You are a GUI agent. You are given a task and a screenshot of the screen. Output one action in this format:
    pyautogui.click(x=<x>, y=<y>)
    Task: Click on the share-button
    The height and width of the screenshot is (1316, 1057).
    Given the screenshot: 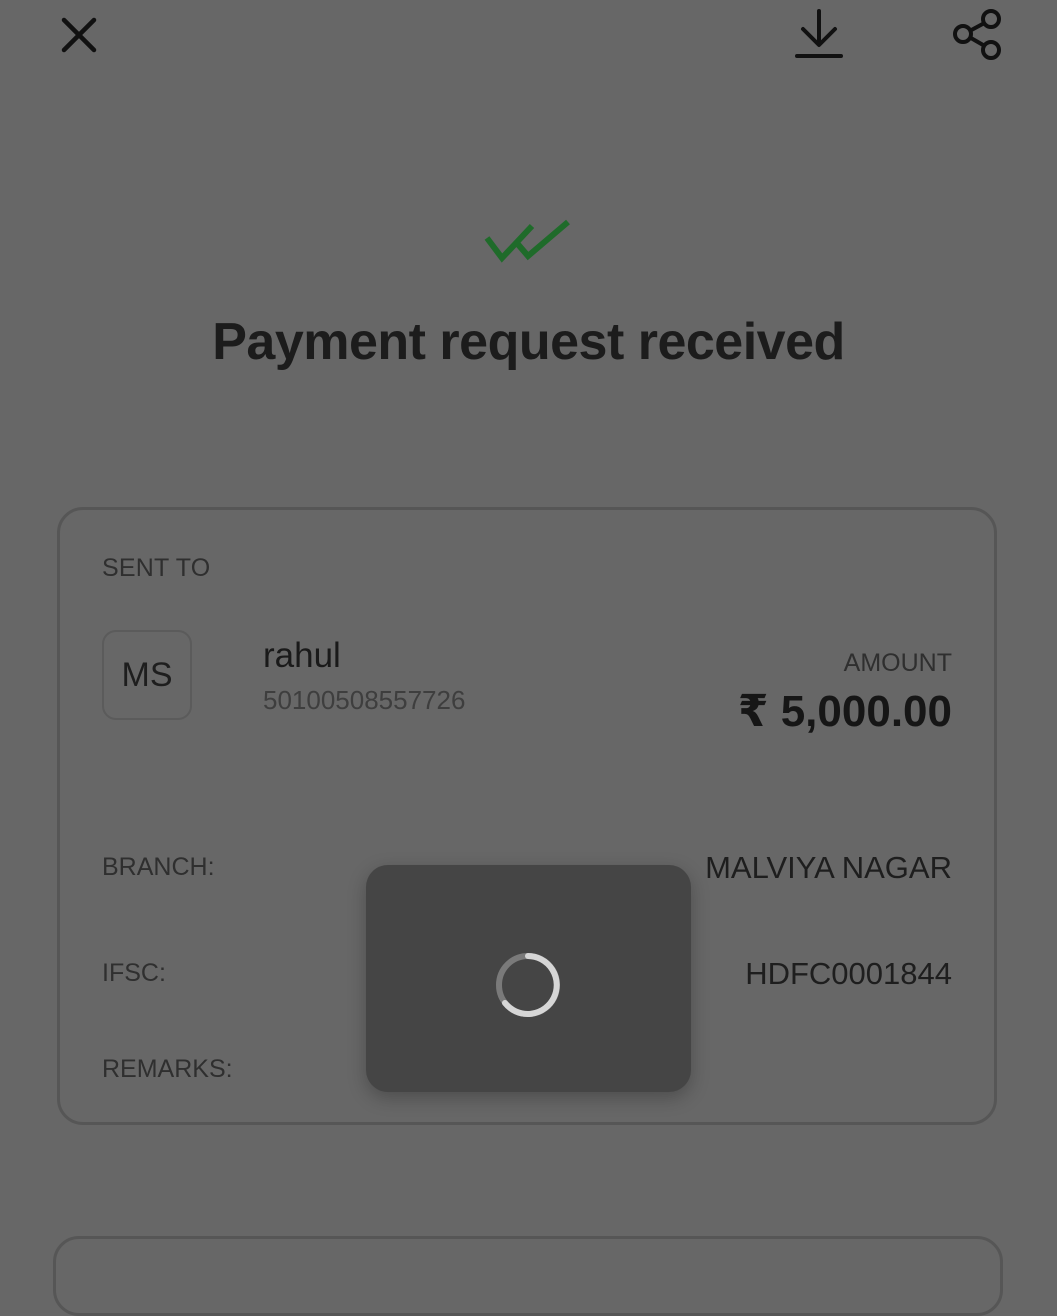 What is the action you would take?
    pyautogui.click(x=977, y=35)
    